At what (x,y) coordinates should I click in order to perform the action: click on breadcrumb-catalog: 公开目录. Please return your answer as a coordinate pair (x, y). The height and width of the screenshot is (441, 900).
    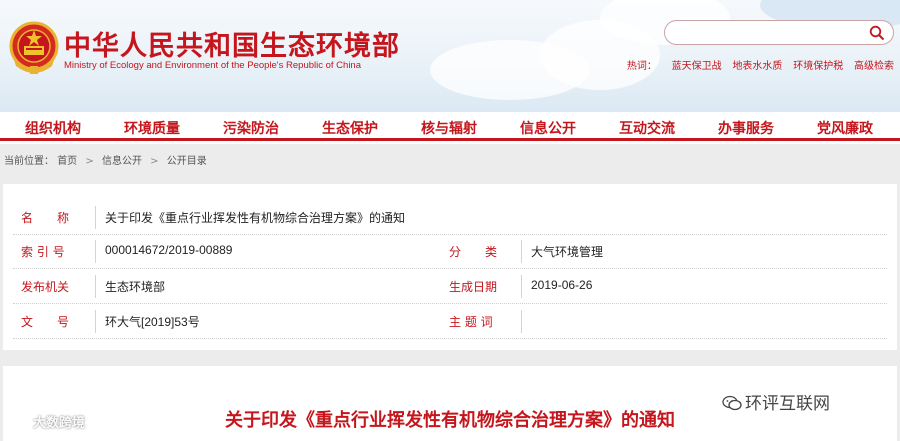
    Looking at the image, I should click on (187, 161).